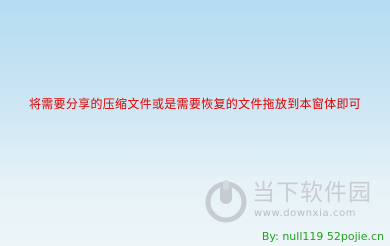 The width and height of the screenshot is (390, 246). I want to click on watermark: 当下软件园 www.downxia.com, so click(289, 201).